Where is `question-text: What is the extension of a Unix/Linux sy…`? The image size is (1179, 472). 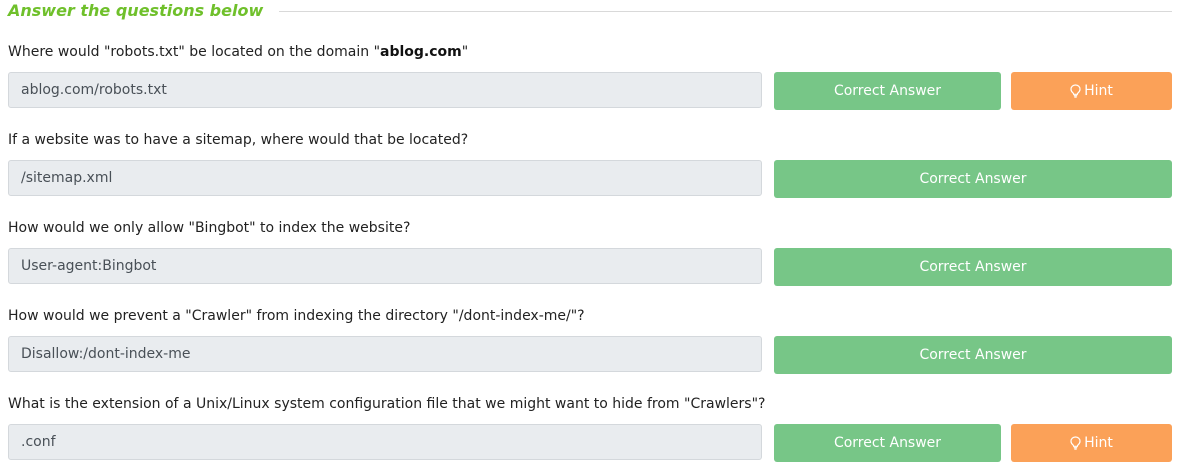
question-text: What is the extension of a Unix/Linux sy… is located at coordinates (387, 404).